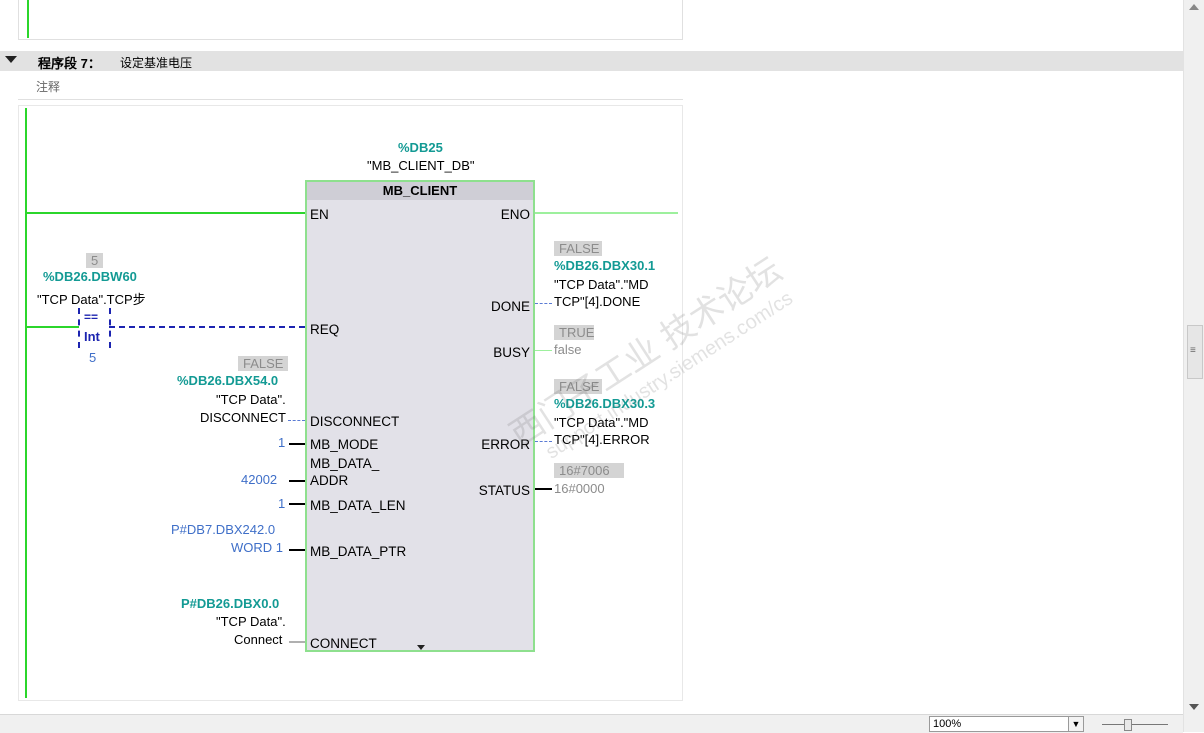 The height and width of the screenshot is (733, 1204). What do you see at coordinates (1006, 724) in the screenshot?
I see `zoom-select: 100%` at bounding box center [1006, 724].